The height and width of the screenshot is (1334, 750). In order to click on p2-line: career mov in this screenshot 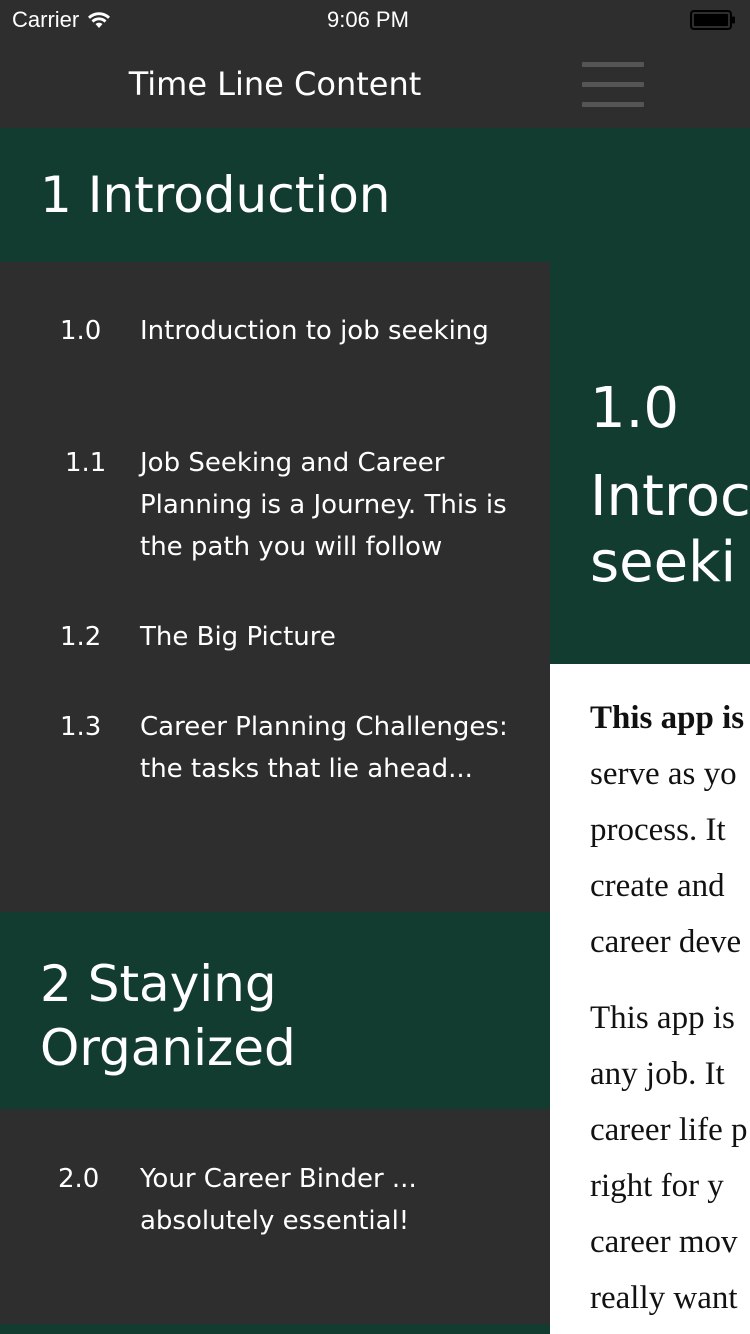, I will do `click(664, 1242)`.